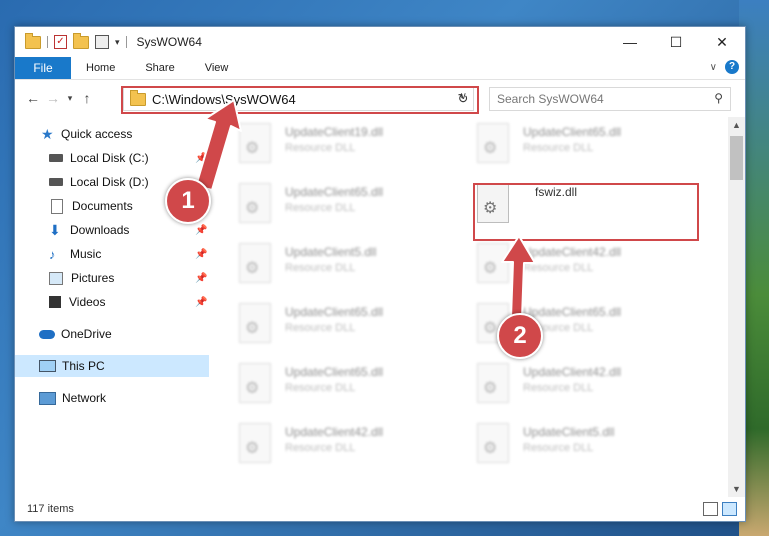 The width and height of the screenshot is (769, 536). Describe the element at coordinates (610, 99) in the screenshot. I see `search-input: Search SysWOW64 ⚲` at that location.